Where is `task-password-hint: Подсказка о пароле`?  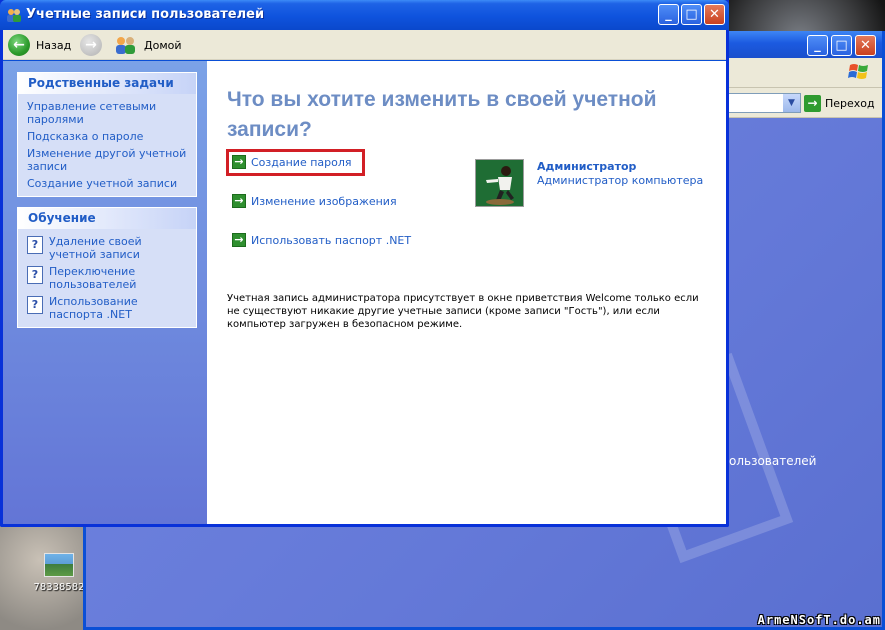 task-password-hint: Подсказка о пароле is located at coordinates (107, 136).